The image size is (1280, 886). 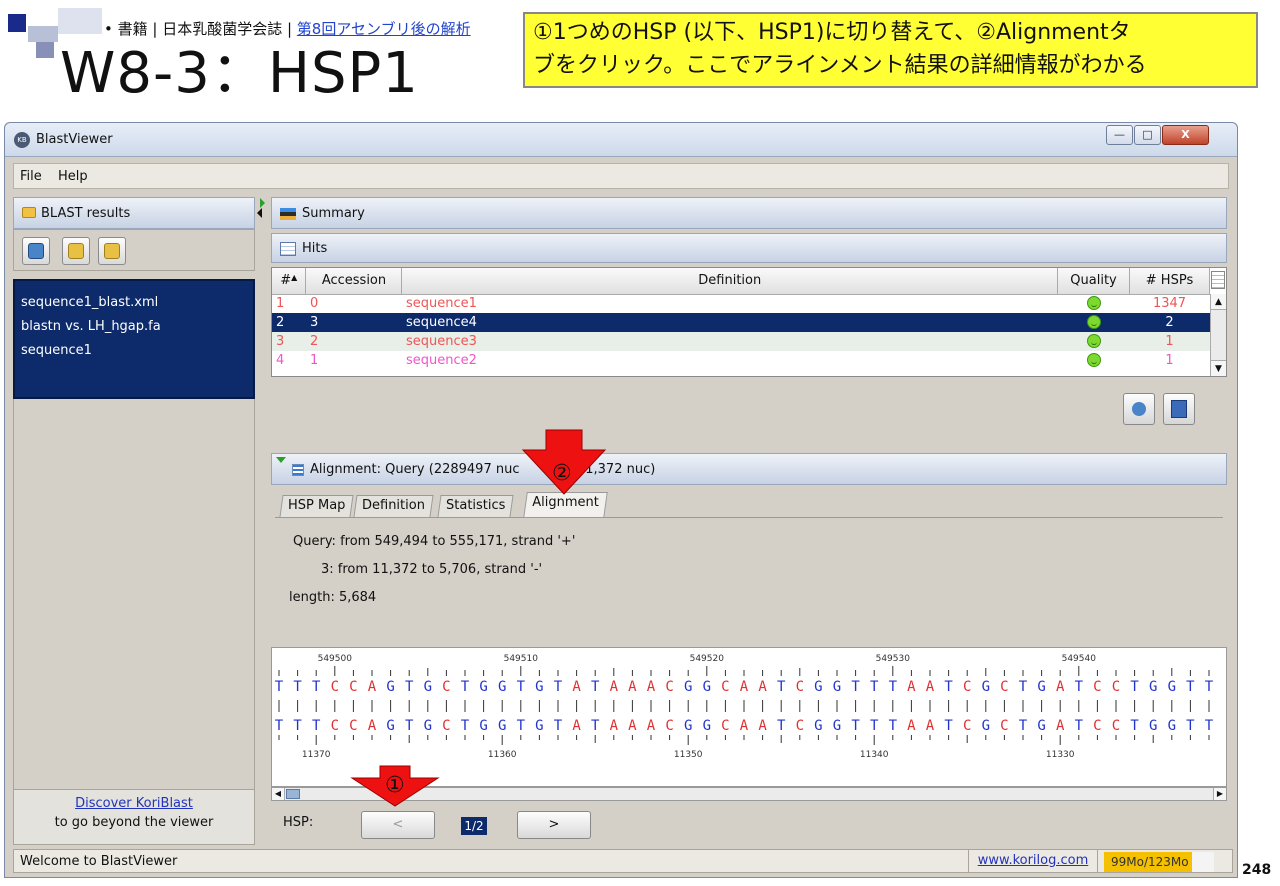 I want to click on col-accession: Accession, so click(x=354, y=281).